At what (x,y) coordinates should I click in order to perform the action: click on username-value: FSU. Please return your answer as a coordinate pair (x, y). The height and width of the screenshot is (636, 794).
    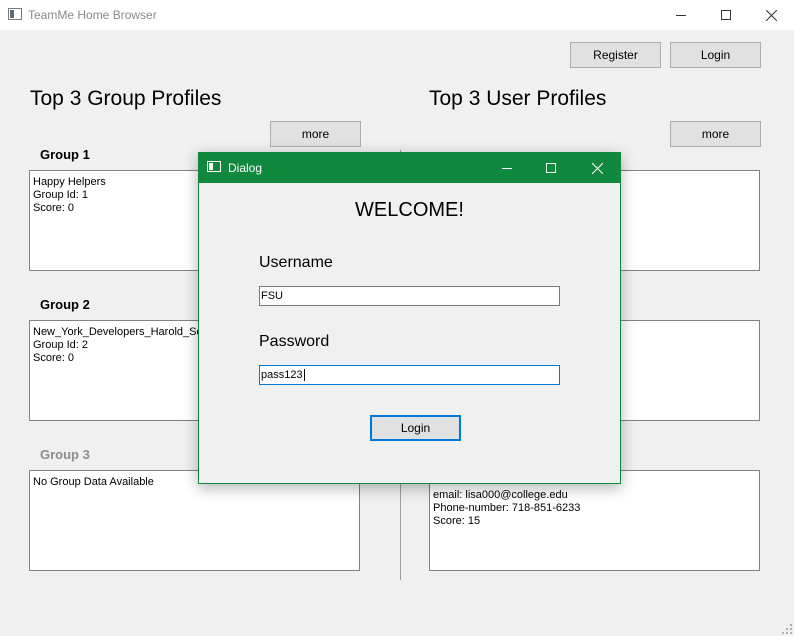
    Looking at the image, I should click on (272, 296).